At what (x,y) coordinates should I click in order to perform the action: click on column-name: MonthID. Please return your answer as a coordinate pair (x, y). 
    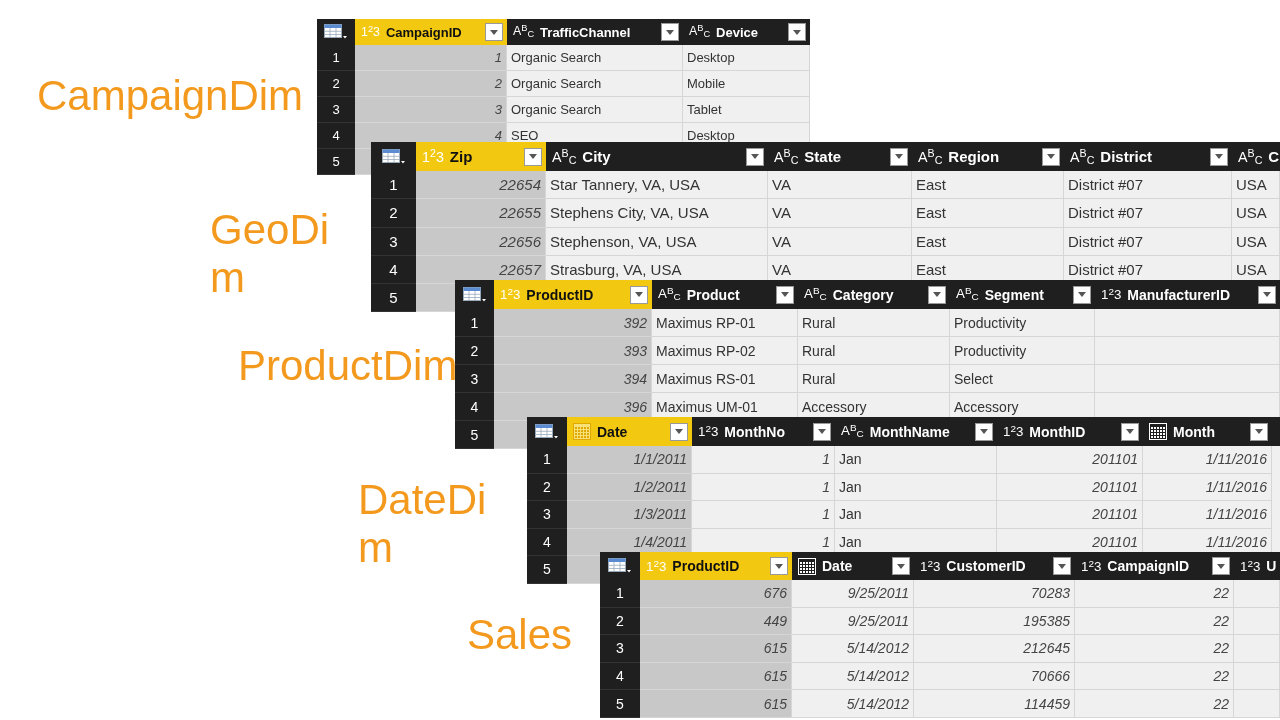
    Looking at the image, I should click on (1057, 431).